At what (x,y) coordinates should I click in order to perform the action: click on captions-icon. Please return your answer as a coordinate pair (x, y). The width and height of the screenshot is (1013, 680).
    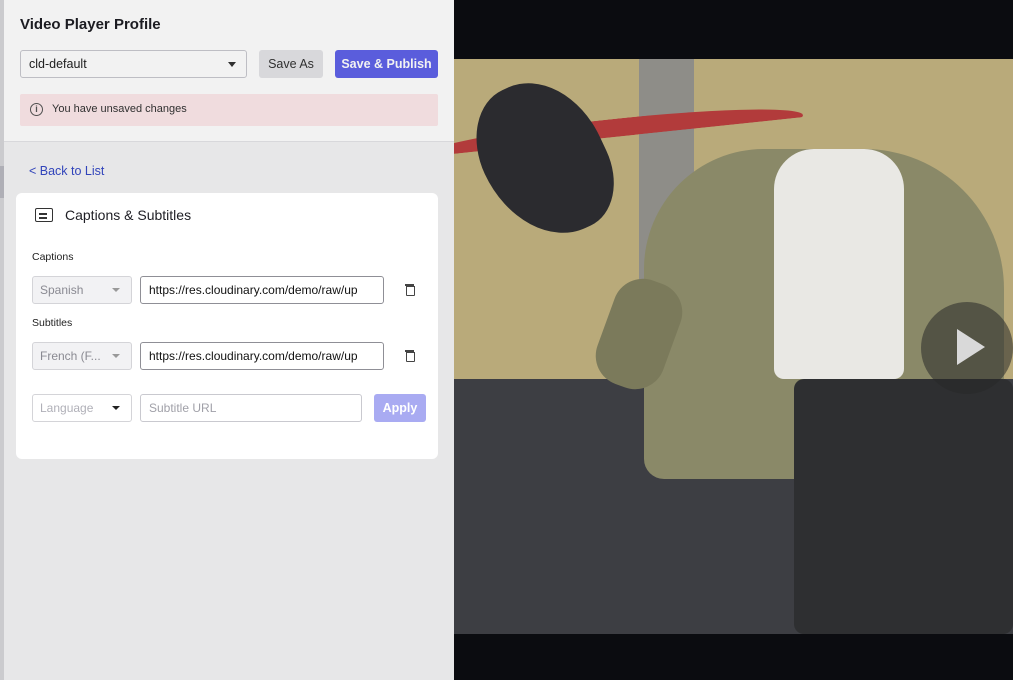
    Looking at the image, I should click on (44, 215).